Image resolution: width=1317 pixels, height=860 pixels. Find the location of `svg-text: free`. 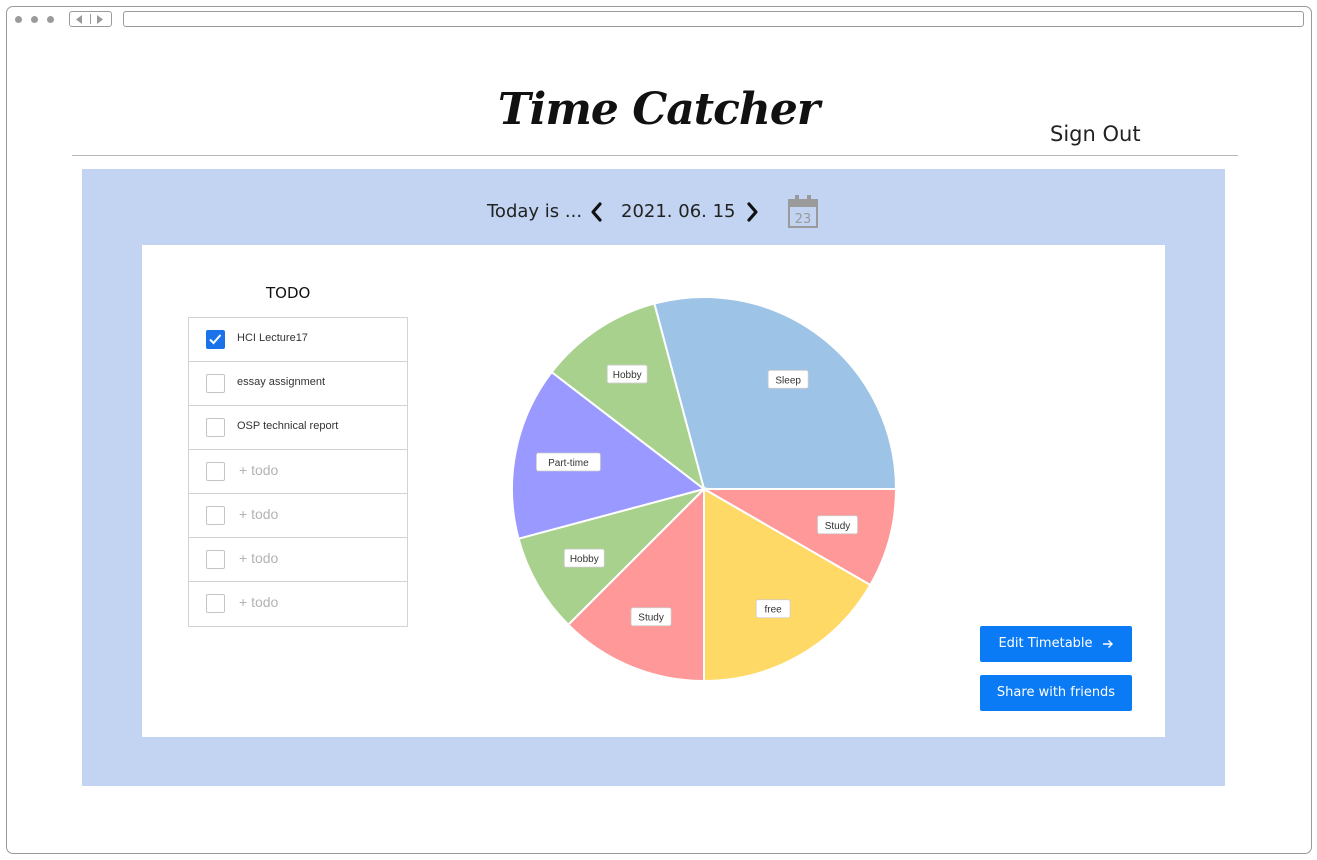

svg-text: free is located at coordinates (774, 610).